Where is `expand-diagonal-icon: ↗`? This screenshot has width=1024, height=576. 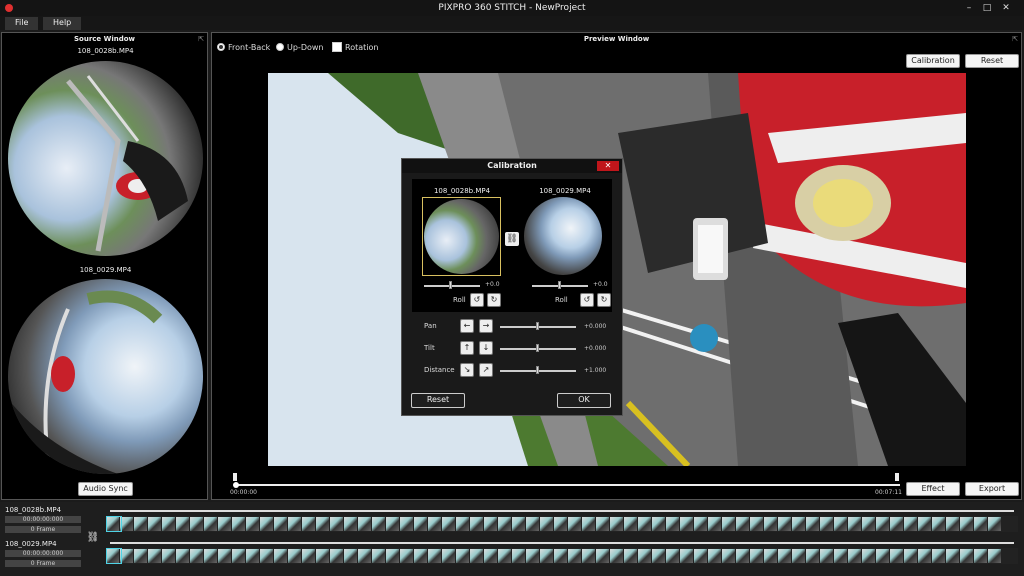
expand-diagonal-icon: ↗ is located at coordinates (486, 370).